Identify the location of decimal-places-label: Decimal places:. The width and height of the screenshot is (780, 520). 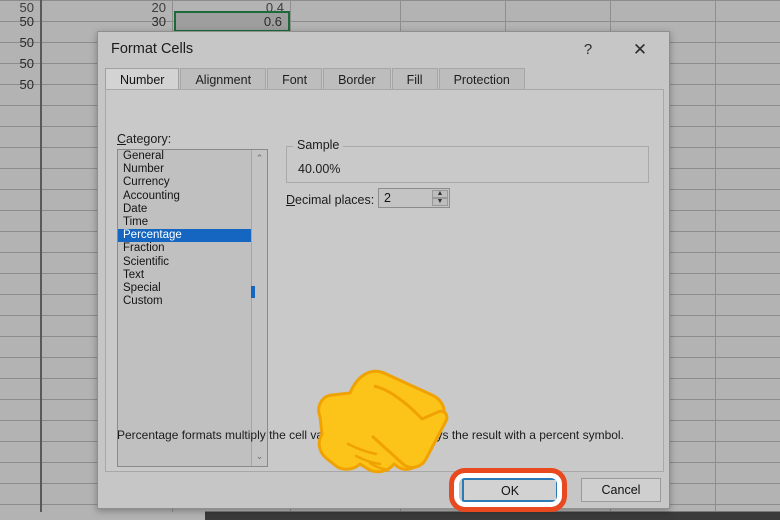
(330, 200).